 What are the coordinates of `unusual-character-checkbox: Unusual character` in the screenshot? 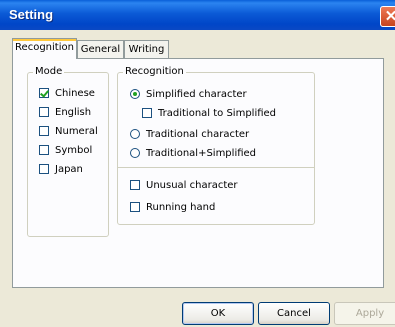 It's located at (184, 186).